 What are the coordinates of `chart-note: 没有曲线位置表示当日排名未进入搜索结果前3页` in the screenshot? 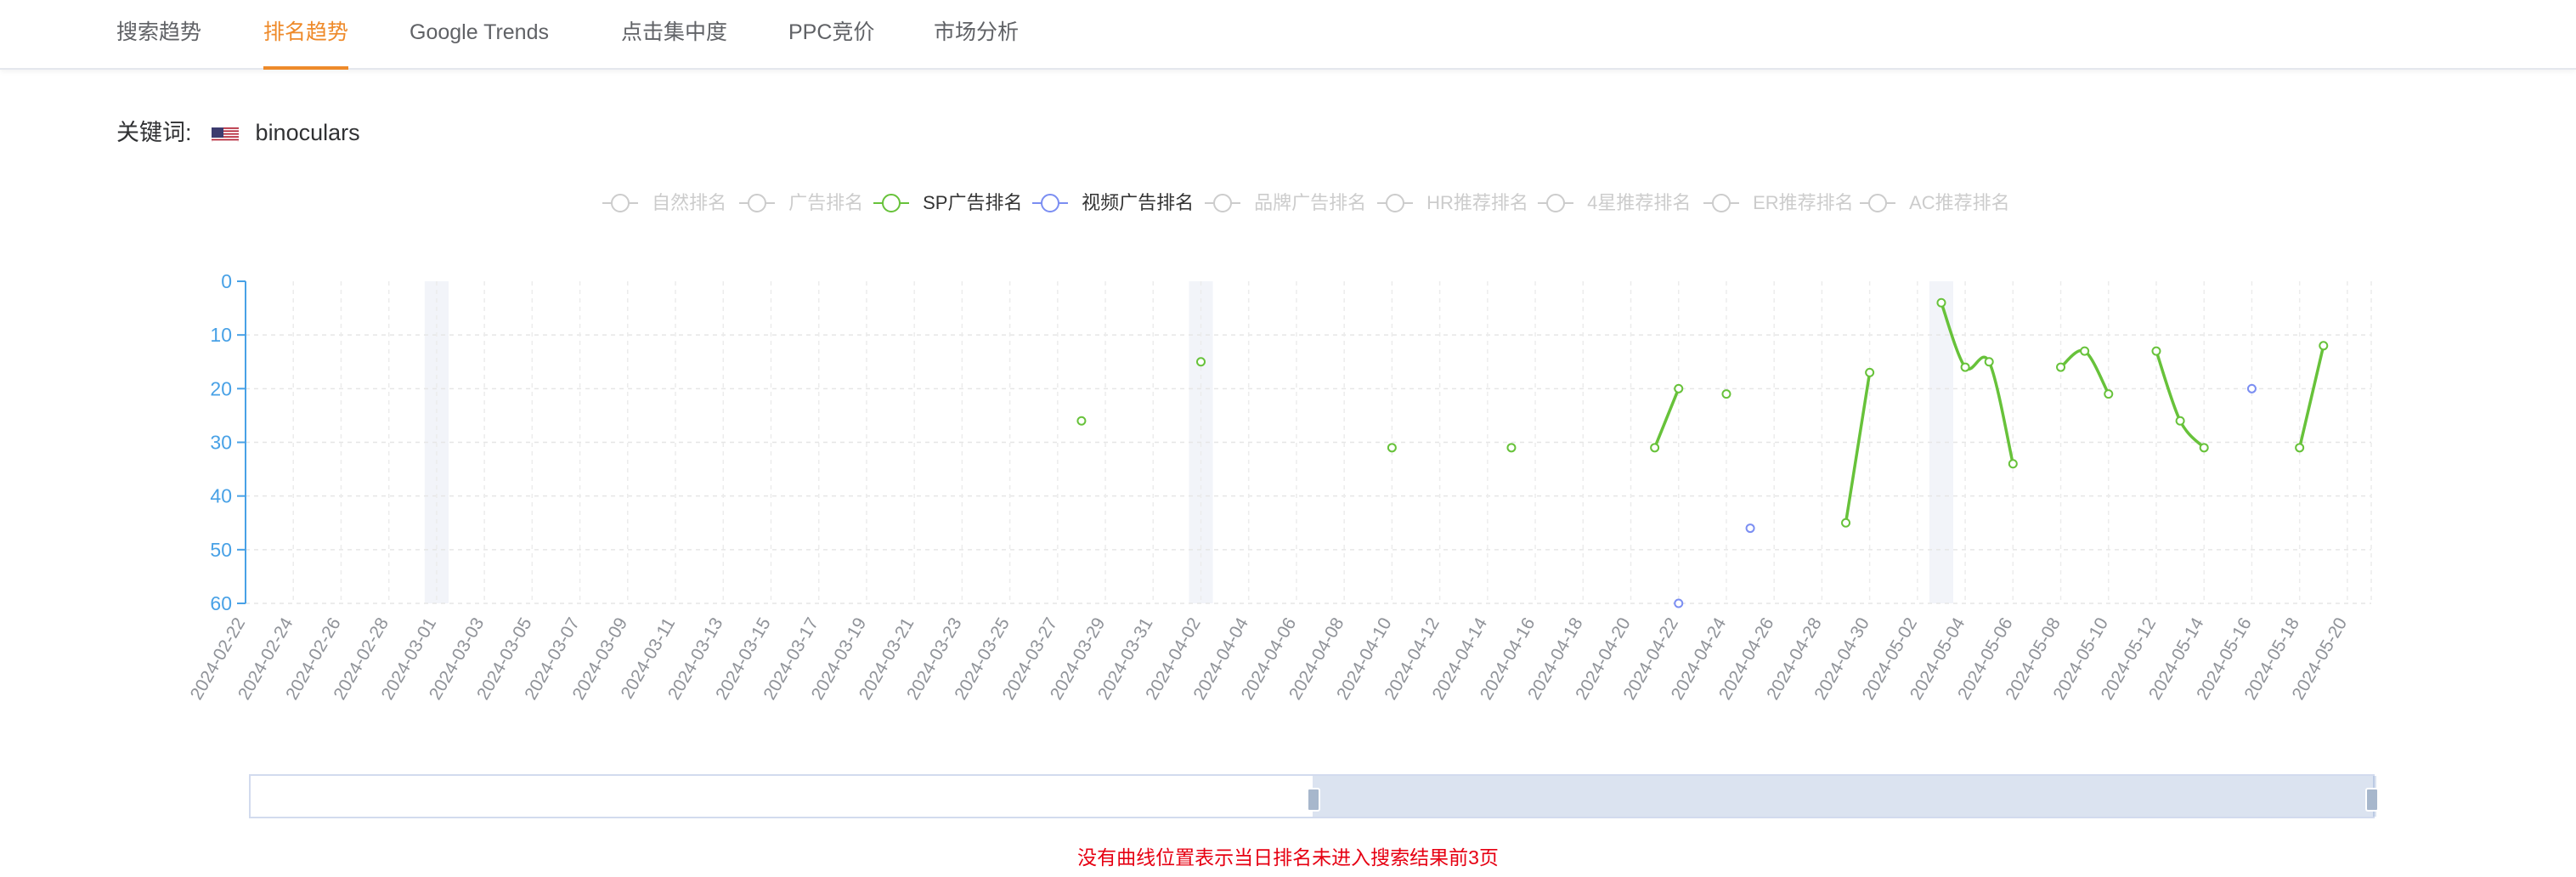 It's located at (1288, 857).